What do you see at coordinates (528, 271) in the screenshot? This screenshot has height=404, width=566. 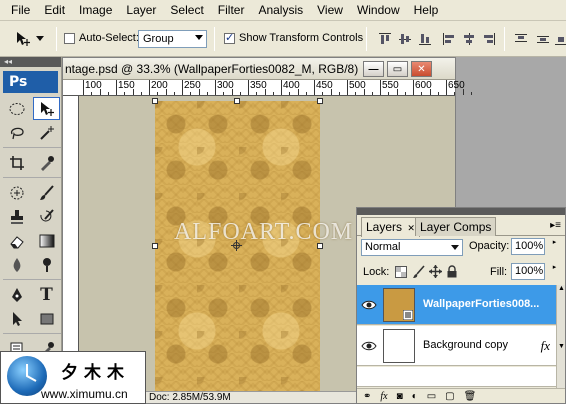 I see `fill-input: 100%` at bounding box center [528, 271].